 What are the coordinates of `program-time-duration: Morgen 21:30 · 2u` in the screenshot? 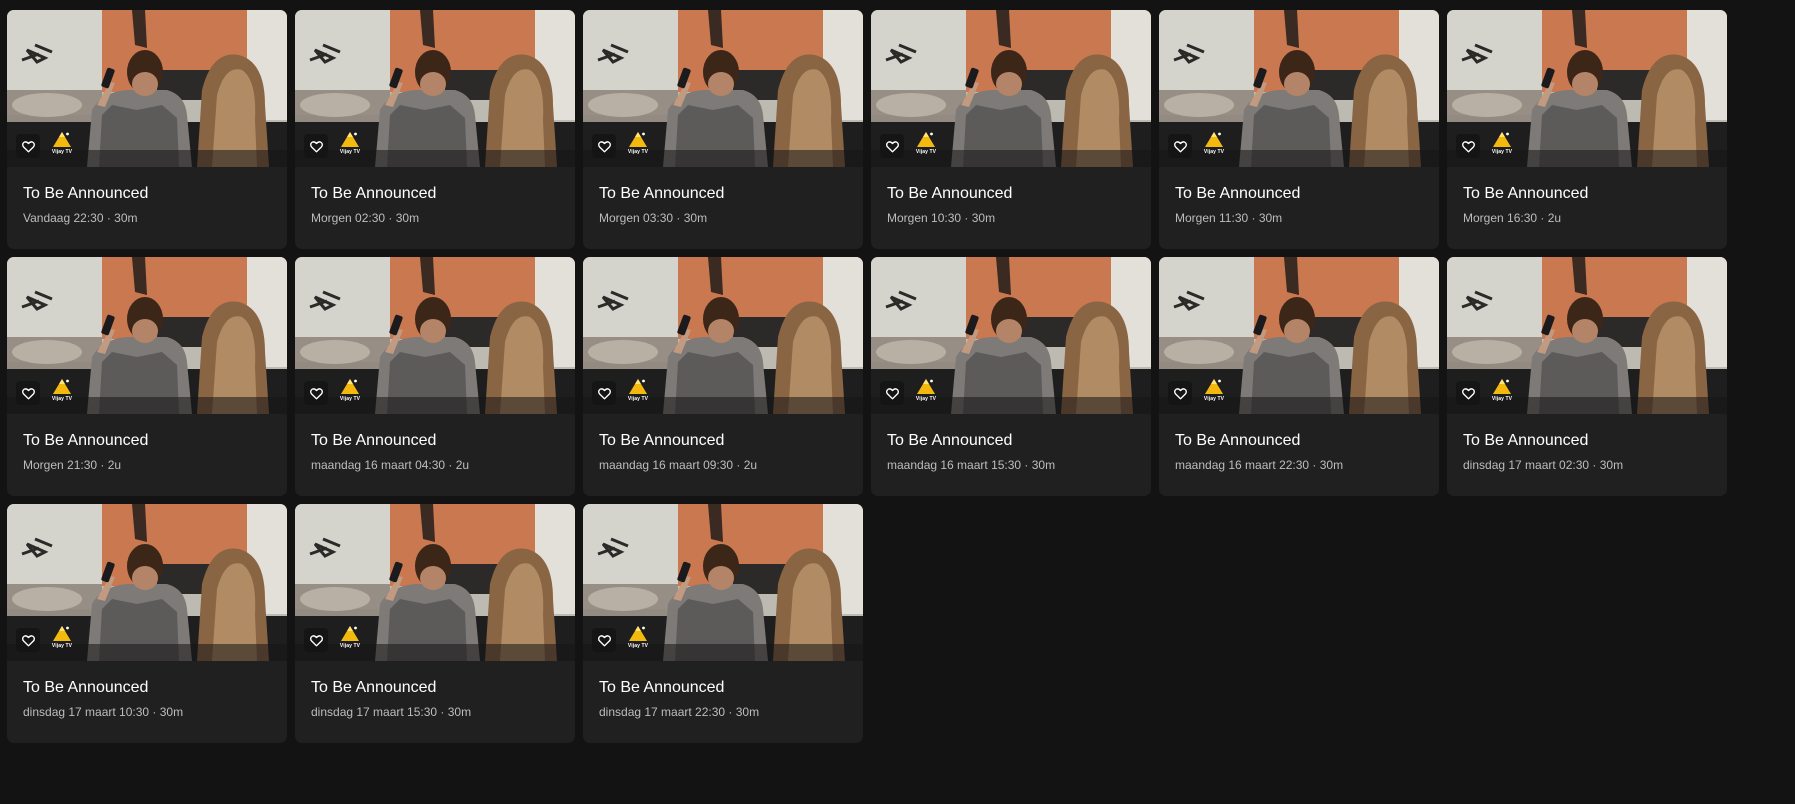 It's located at (72, 465).